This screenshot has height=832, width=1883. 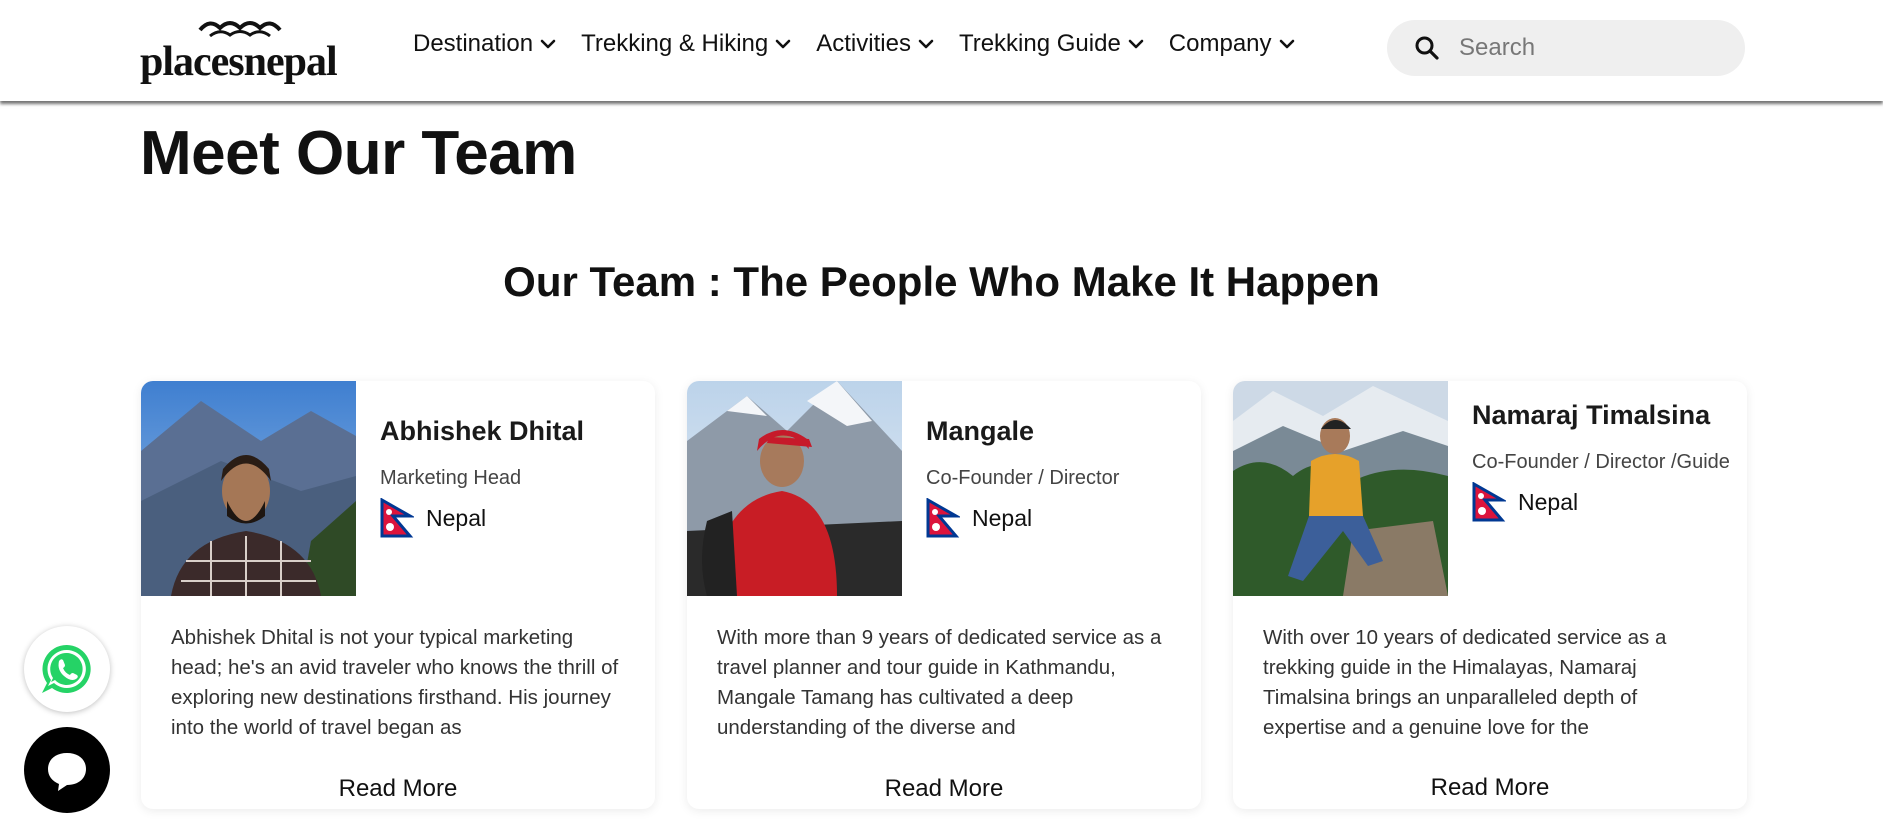 I want to click on logo-waves-icon, so click(x=240, y=29).